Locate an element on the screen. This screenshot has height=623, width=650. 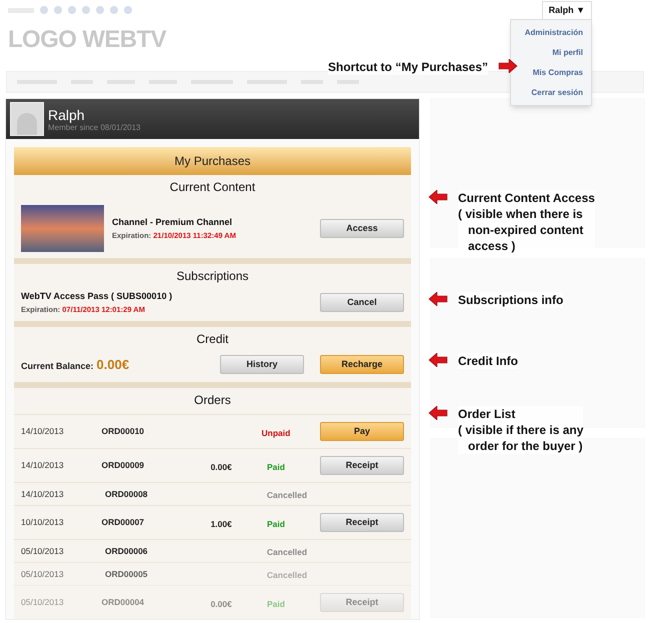
order-id: ORD00005 is located at coordinates (127, 574).